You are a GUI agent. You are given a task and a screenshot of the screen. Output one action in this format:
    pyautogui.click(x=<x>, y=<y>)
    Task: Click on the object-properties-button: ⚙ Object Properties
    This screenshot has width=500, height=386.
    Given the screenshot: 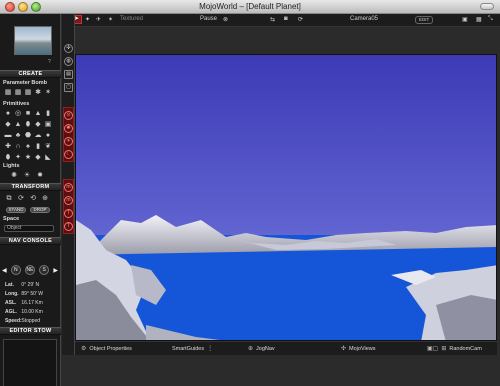 What is the action you would take?
    pyautogui.click(x=106, y=349)
    